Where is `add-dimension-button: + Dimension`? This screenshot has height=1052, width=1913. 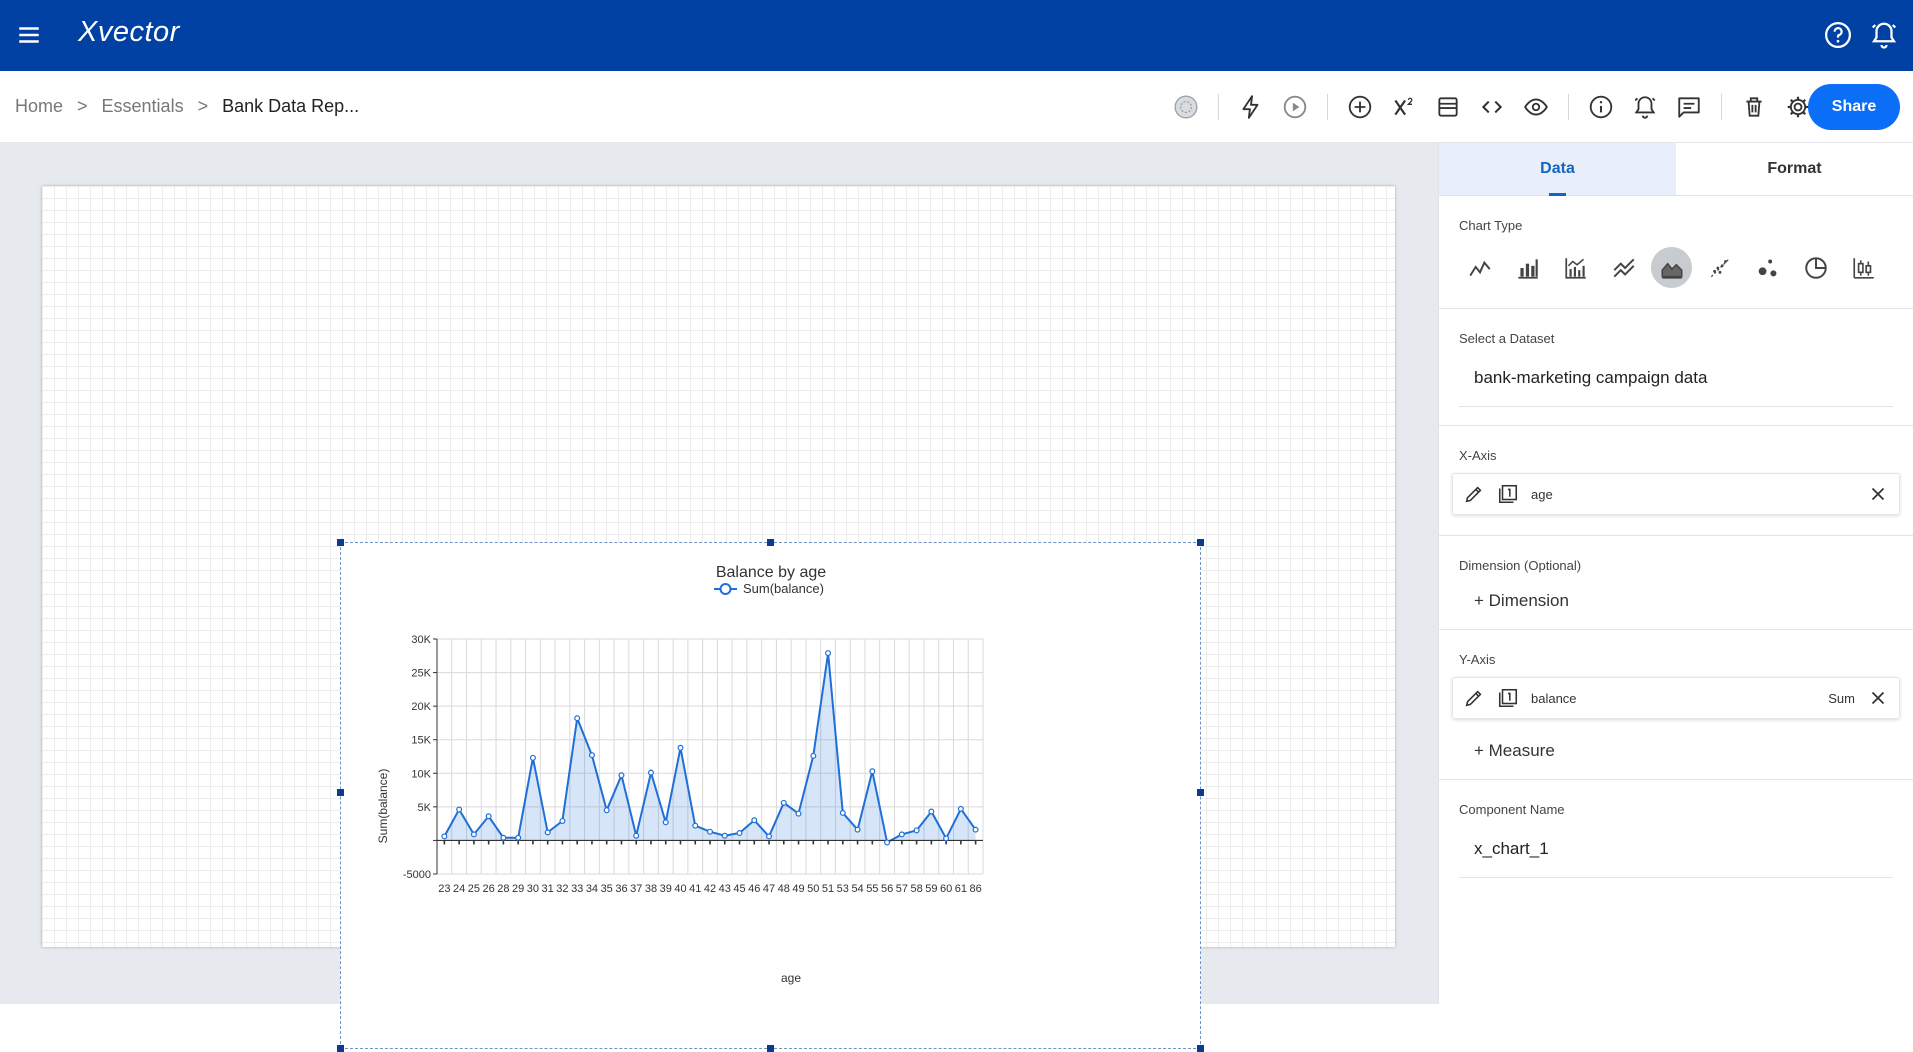
add-dimension-button: + Dimension is located at coordinates (1676, 601).